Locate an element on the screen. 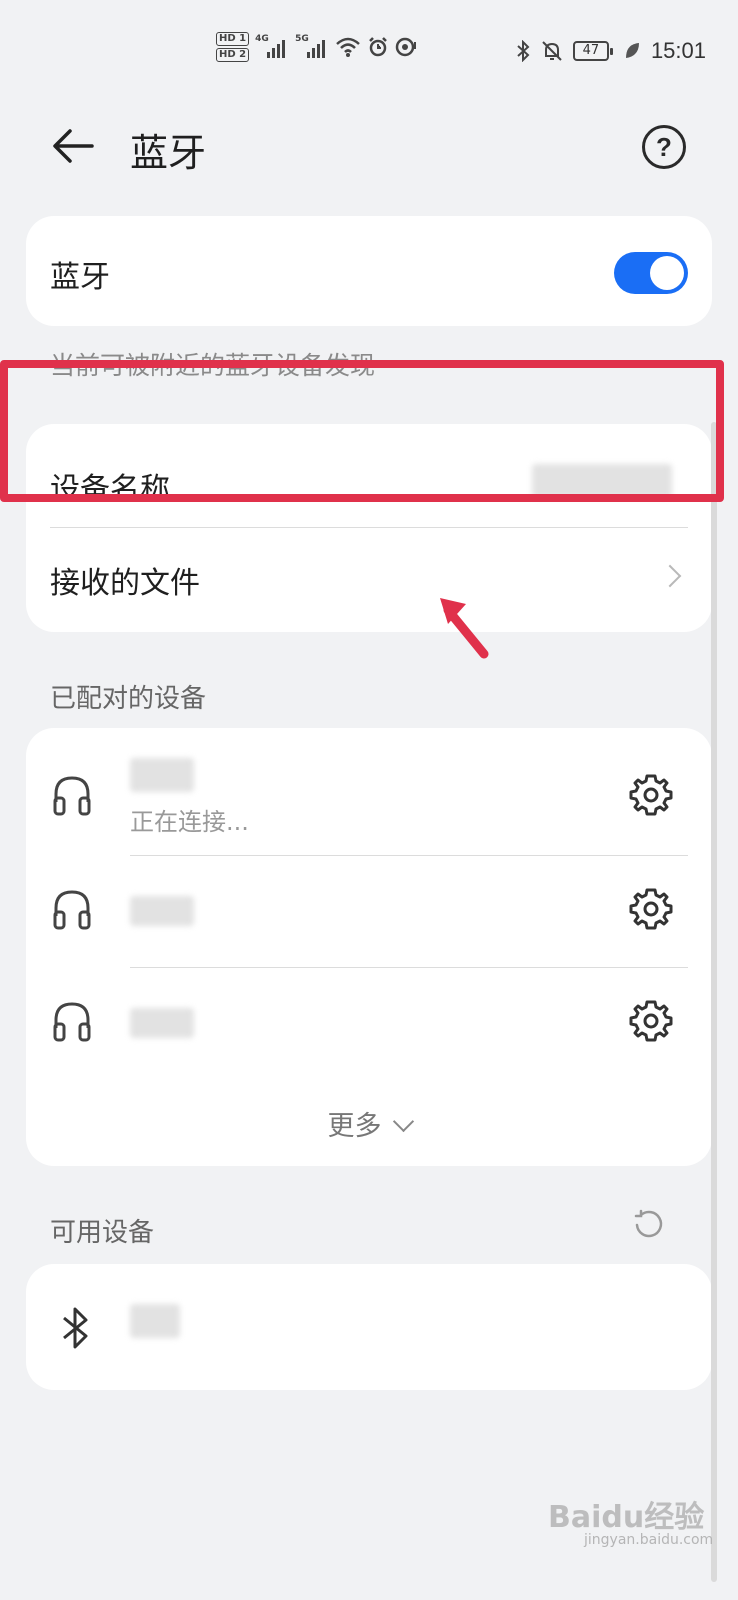 The width and height of the screenshot is (738, 1600). more-label: 更多 is located at coordinates (354, 1126).